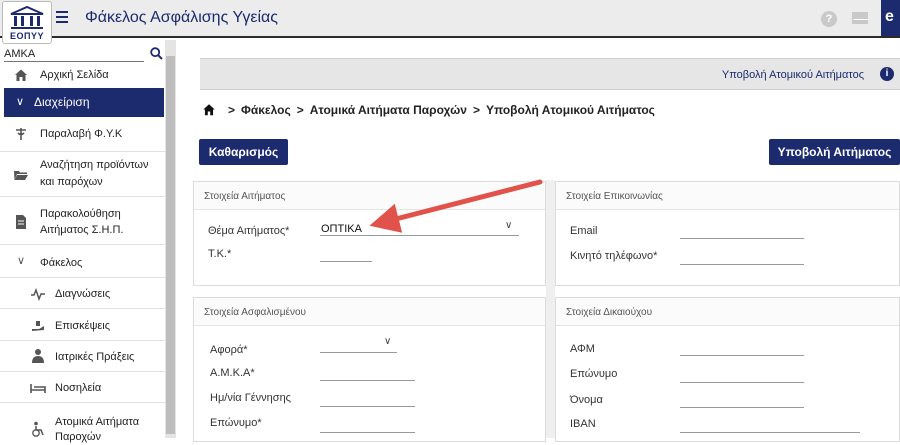 This screenshot has height=445, width=900. Describe the element at coordinates (62, 102) in the screenshot. I see `sidebar-item-label: Διαχείριση` at that location.